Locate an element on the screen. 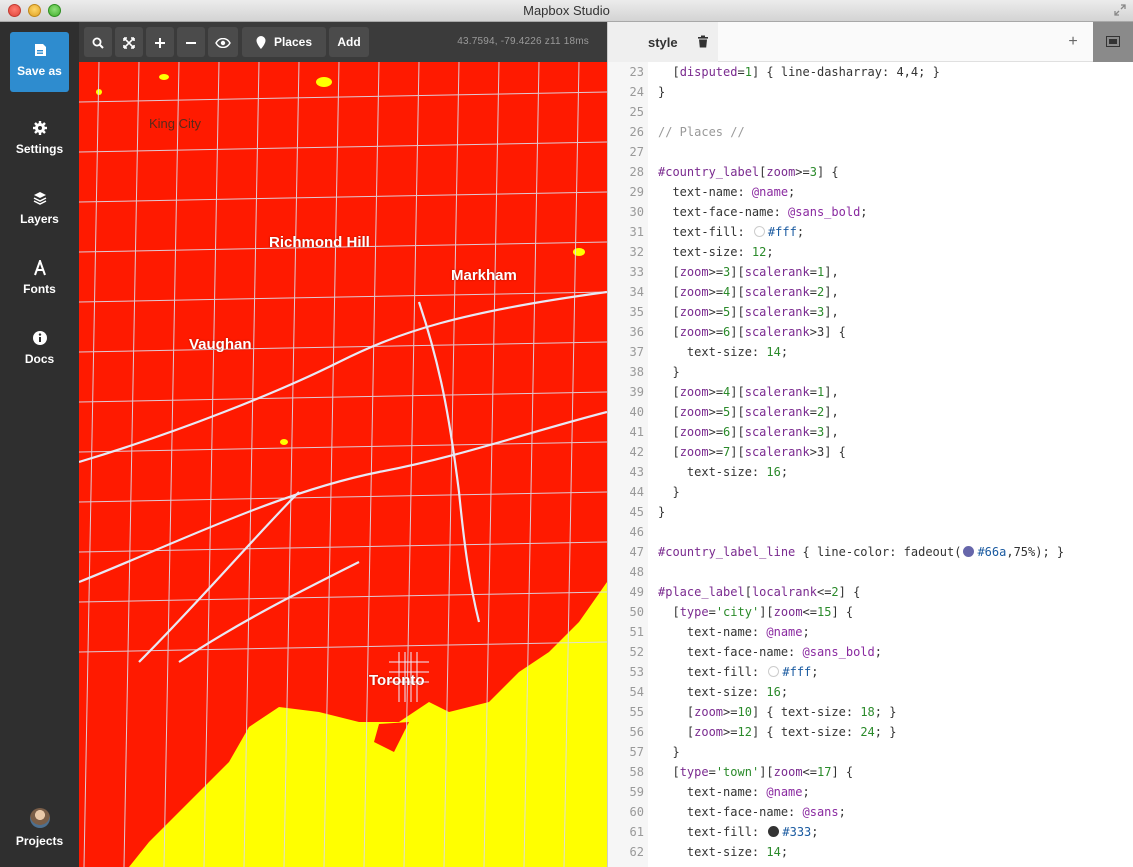 This screenshot has height=867, width=1133. code-line: 57 } is located at coordinates (870, 752).